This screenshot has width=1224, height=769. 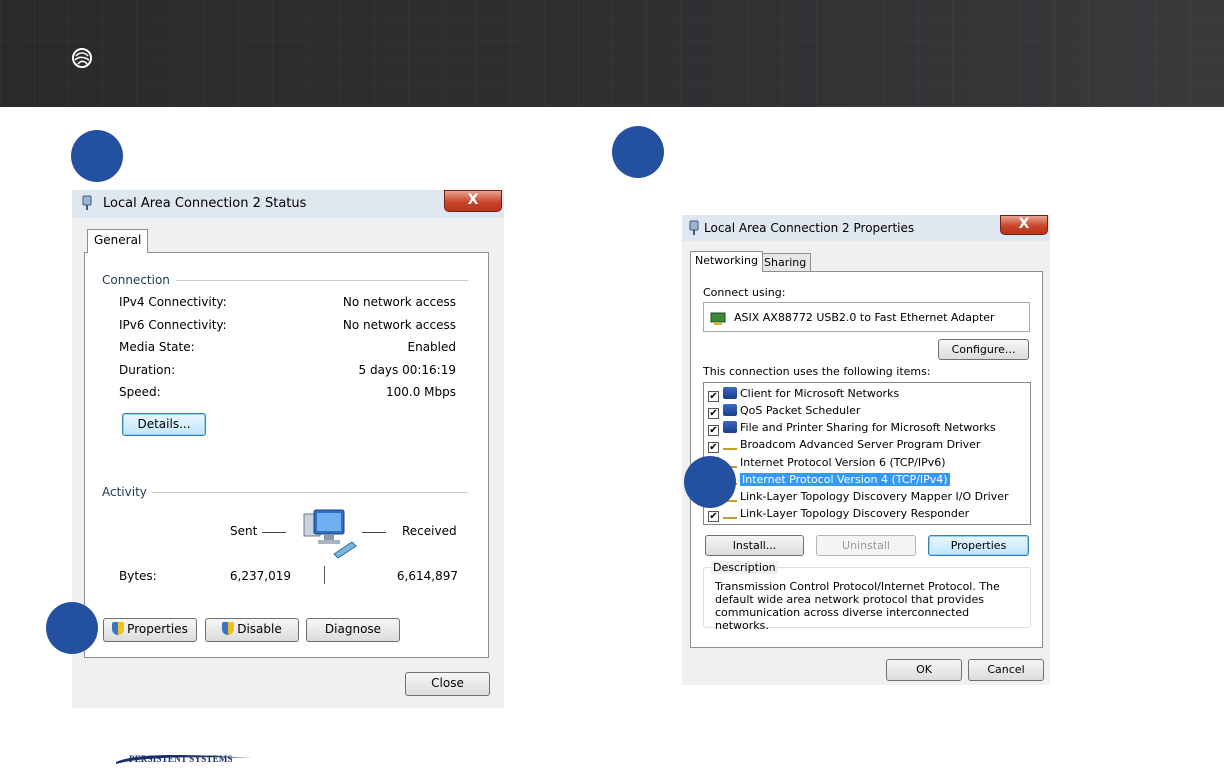 I want to click on activity-group-label: Activity, so click(x=124, y=492).